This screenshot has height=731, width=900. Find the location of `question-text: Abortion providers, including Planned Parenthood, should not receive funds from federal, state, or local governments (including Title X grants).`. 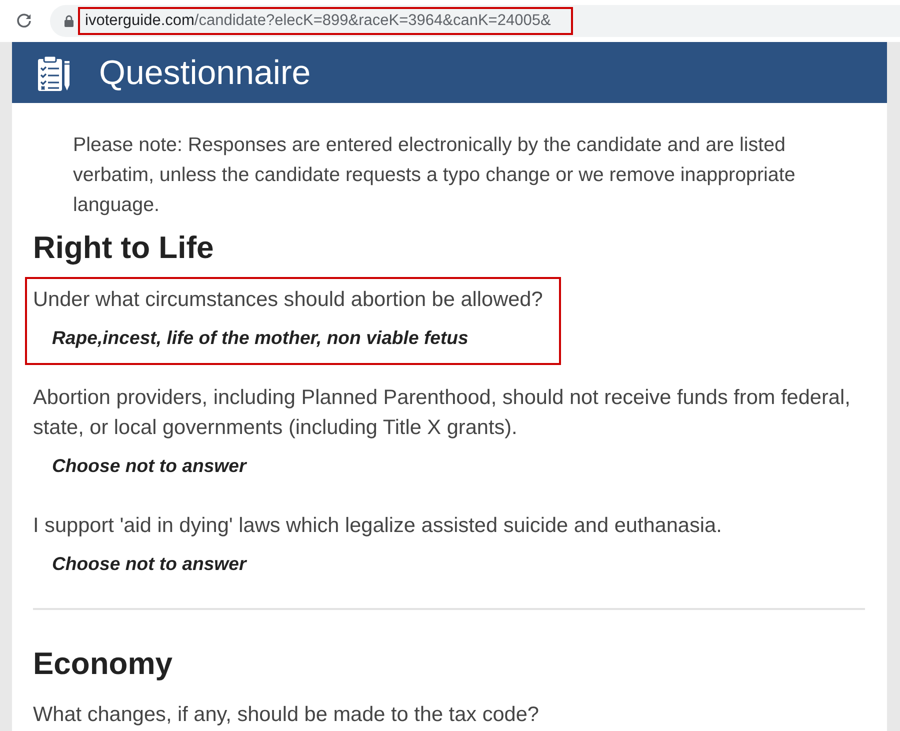

question-text: Abortion providers, including Planned Parenthood, should not receive funds from federal, state, or local governments (including Title X grants). is located at coordinates (442, 413).